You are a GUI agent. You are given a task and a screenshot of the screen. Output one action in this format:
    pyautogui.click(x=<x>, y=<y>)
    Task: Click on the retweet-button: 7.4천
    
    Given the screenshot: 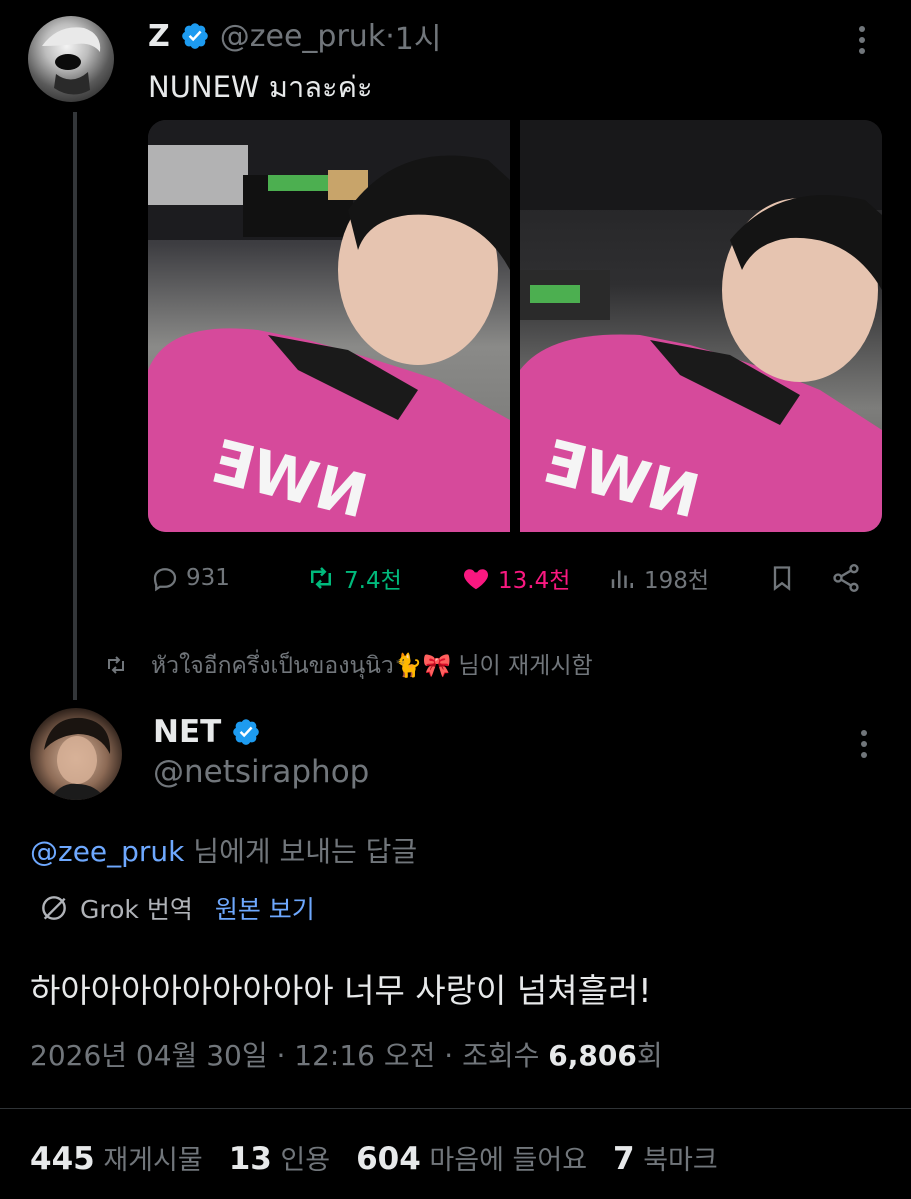 What is the action you would take?
    pyautogui.click(x=353, y=578)
    